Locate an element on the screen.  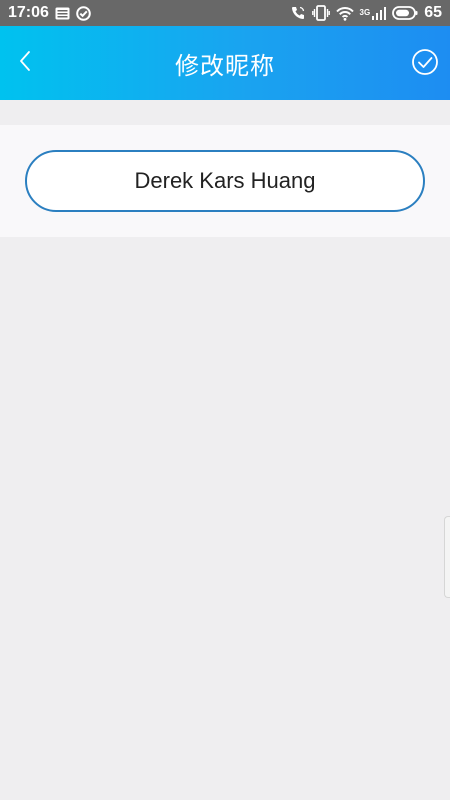
news-icon is located at coordinates (62, 13).